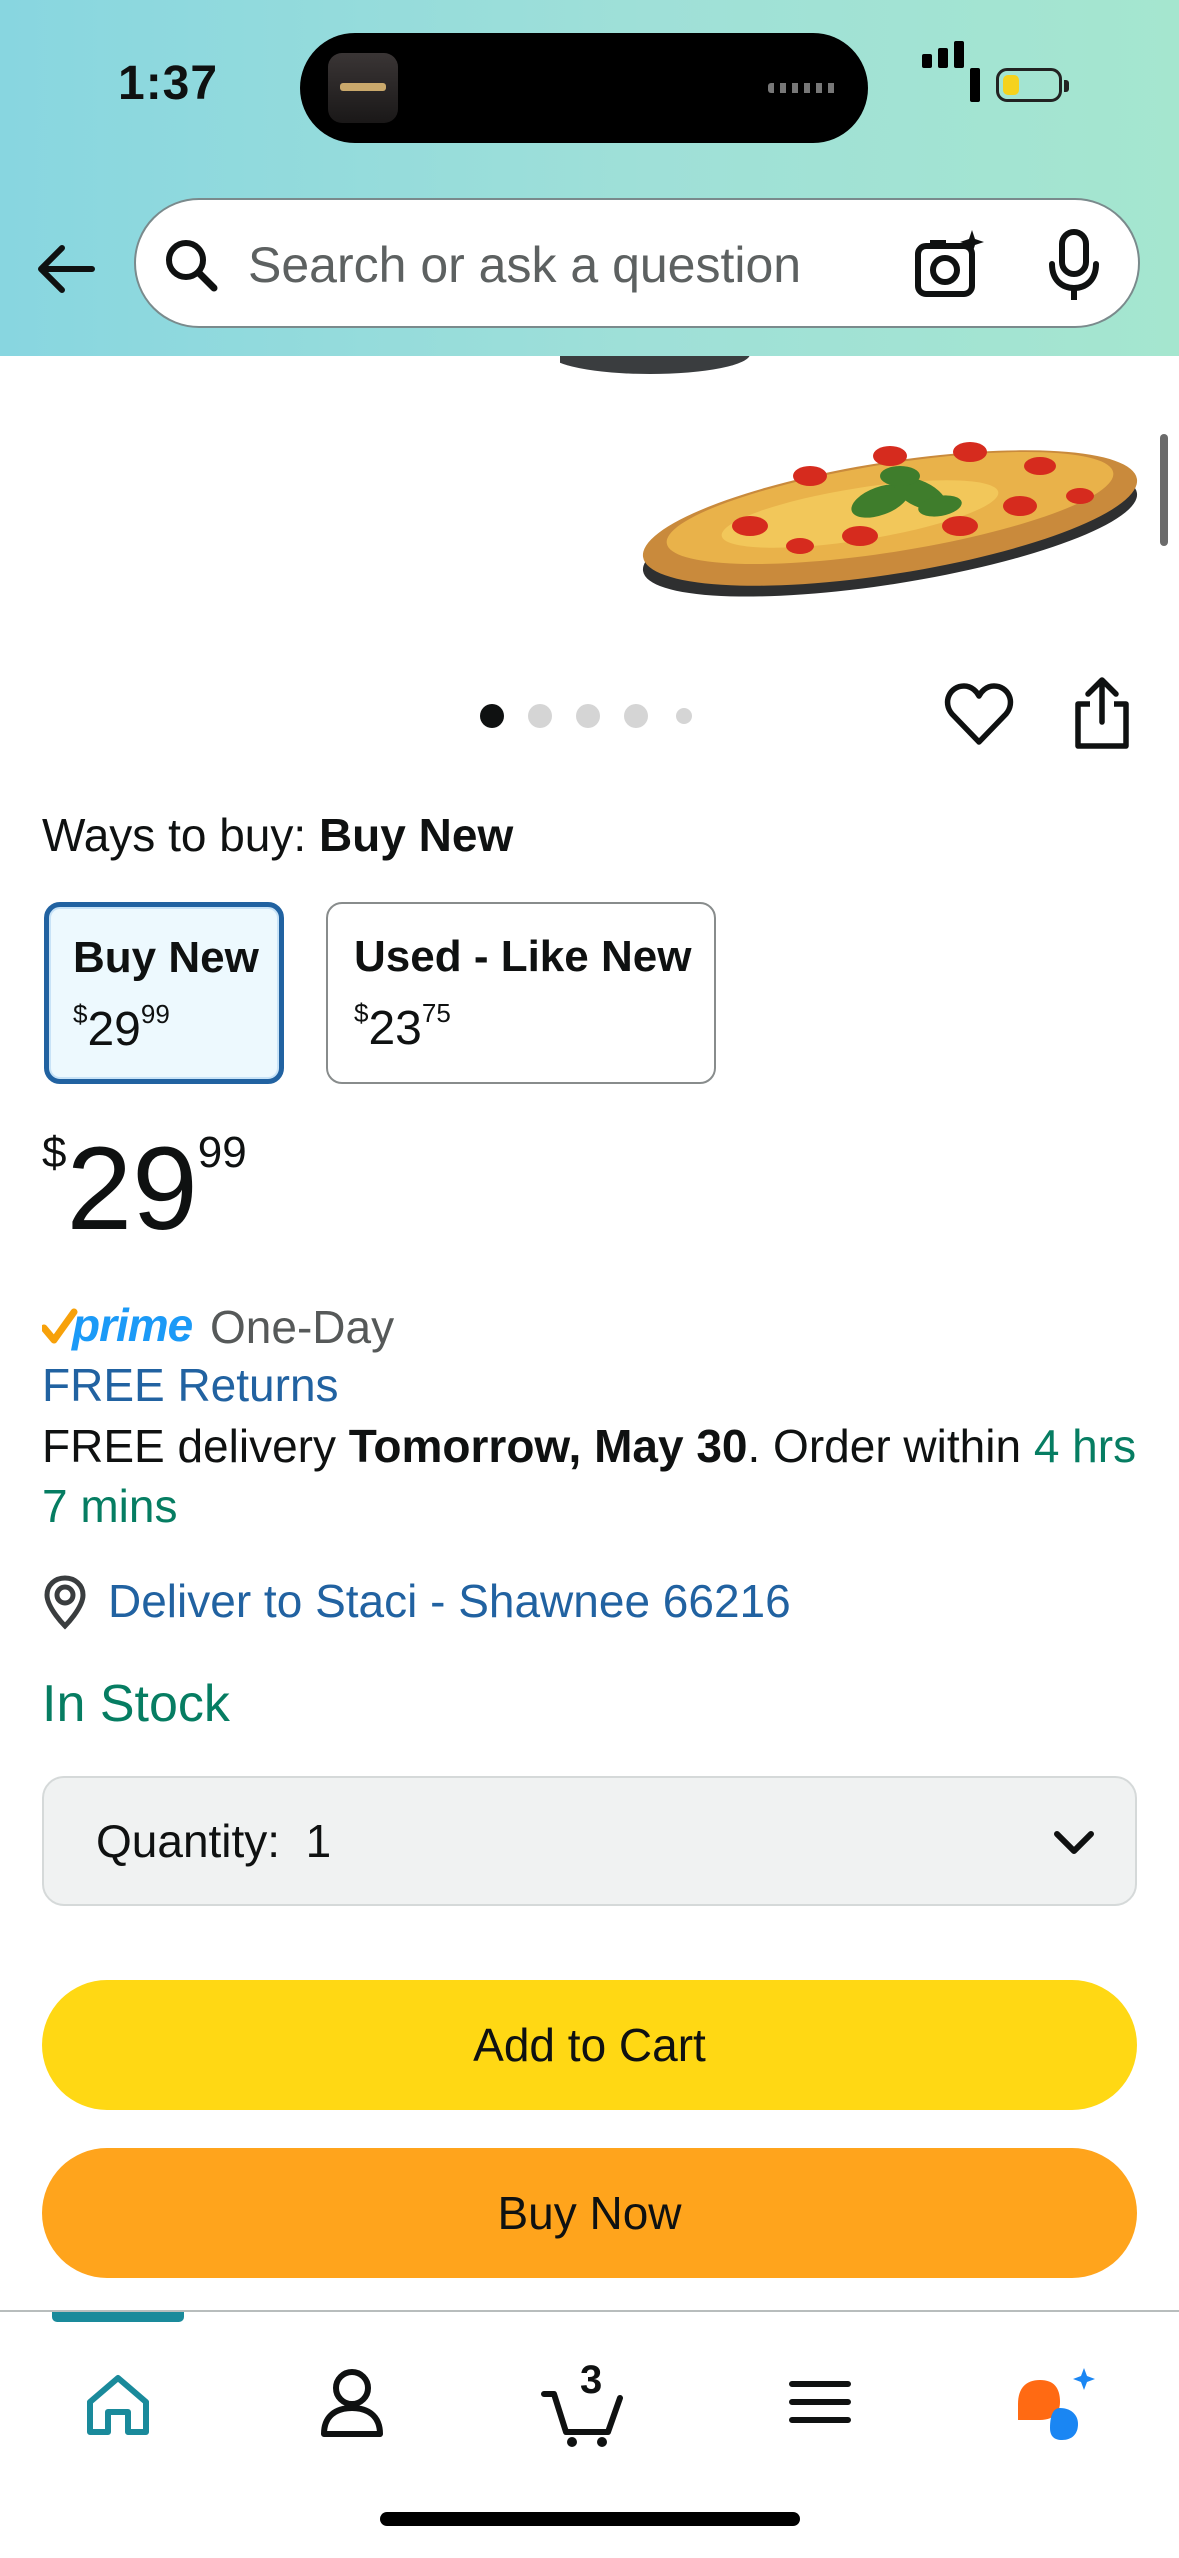 This screenshot has width=1179, height=2558. What do you see at coordinates (136, 1704) in the screenshot?
I see `stock-status: In Stock` at bounding box center [136, 1704].